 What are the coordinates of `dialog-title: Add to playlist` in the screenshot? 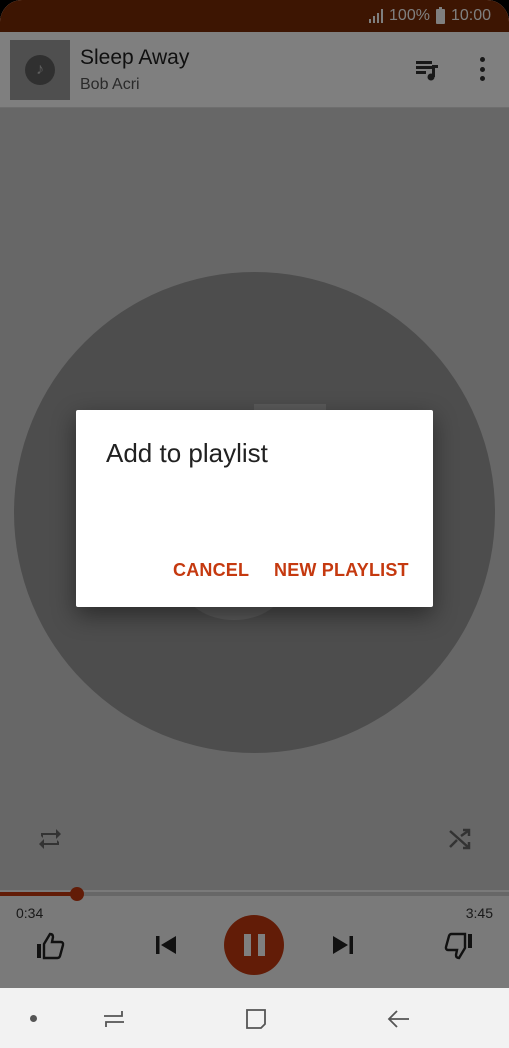 It's located at (187, 453).